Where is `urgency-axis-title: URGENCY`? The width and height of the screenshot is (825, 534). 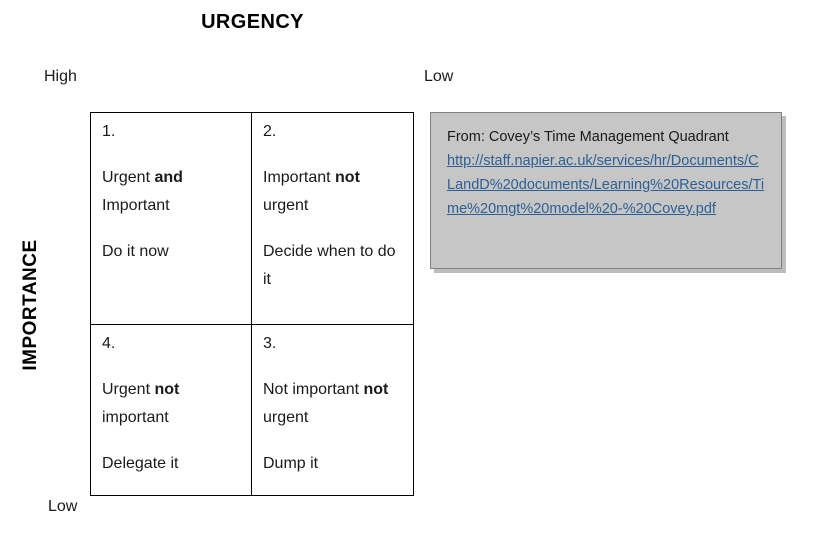 urgency-axis-title: URGENCY is located at coordinates (252, 22).